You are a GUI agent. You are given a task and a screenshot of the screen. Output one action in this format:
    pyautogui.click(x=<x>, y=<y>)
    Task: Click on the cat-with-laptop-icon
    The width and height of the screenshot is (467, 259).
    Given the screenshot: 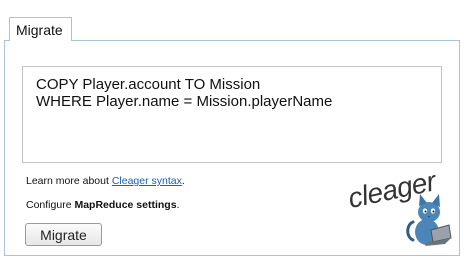 What is the action you would take?
    pyautogui.click(x=429, y=222)
    